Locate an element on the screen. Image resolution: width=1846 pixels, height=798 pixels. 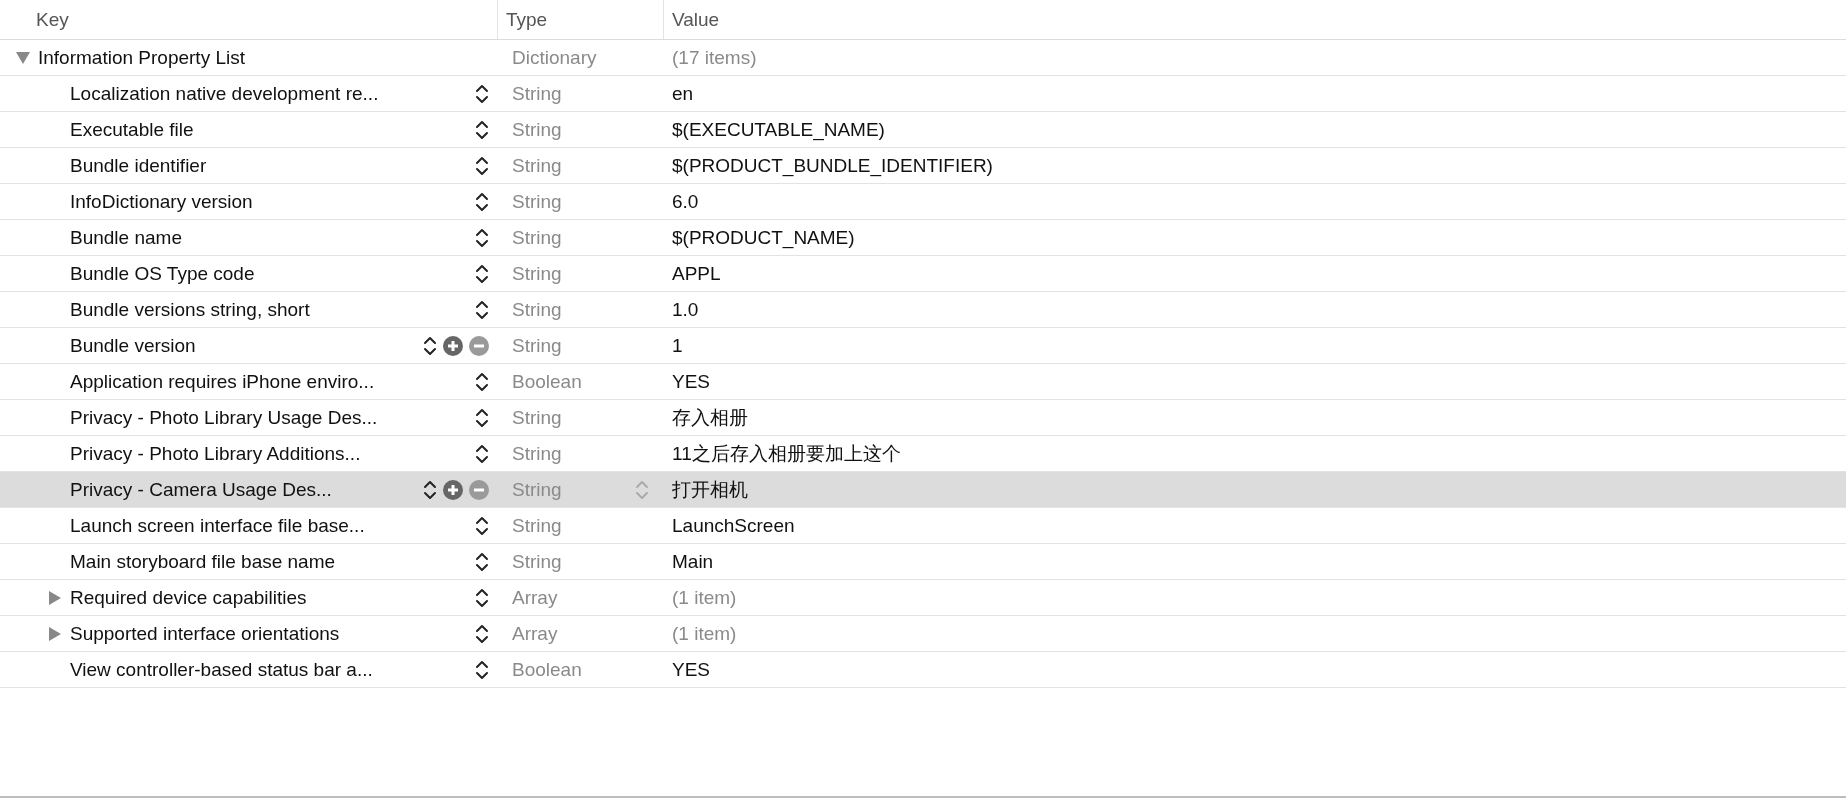
value-label: $(EXECUTABLE_NAME) is located at coordinates (778, 129).